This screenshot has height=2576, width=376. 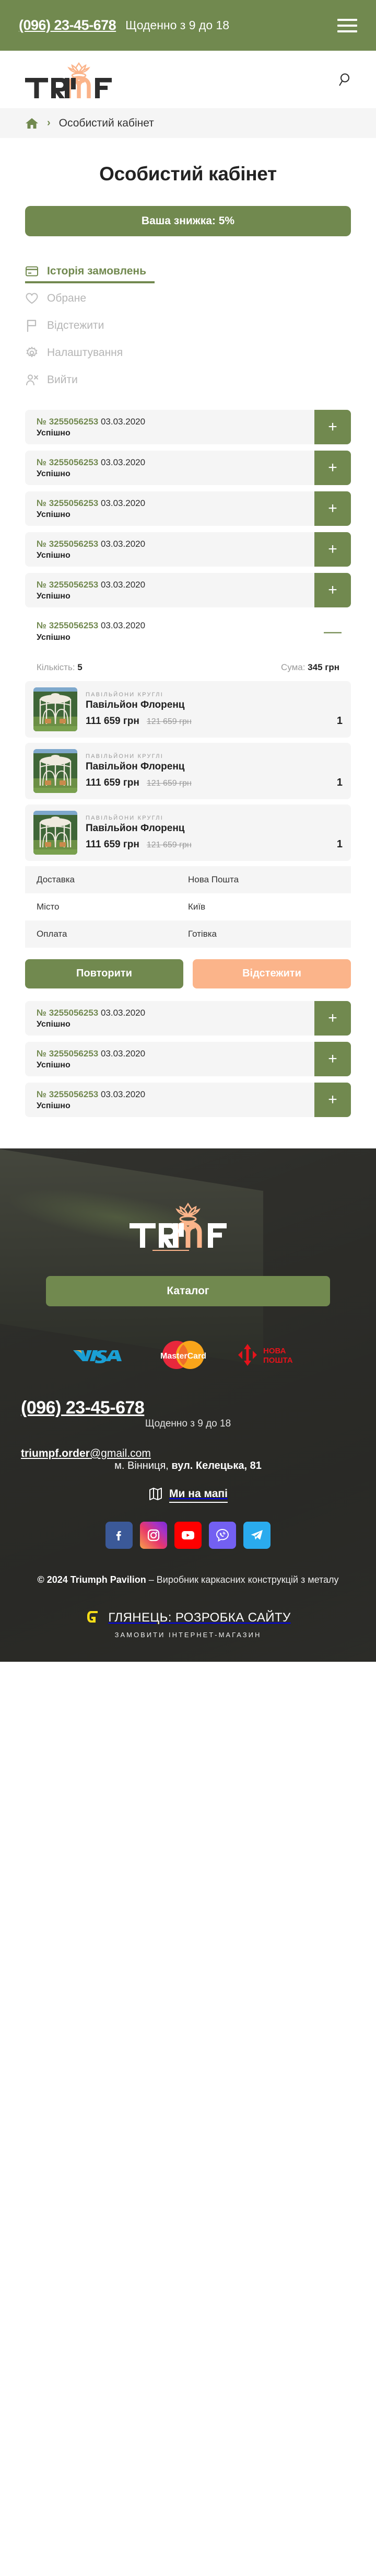 What do you see at coordinates (188, 879) in the screenshot?
I see `table-row: Доставка Нова Пошта` at bounding box center [188, 879].